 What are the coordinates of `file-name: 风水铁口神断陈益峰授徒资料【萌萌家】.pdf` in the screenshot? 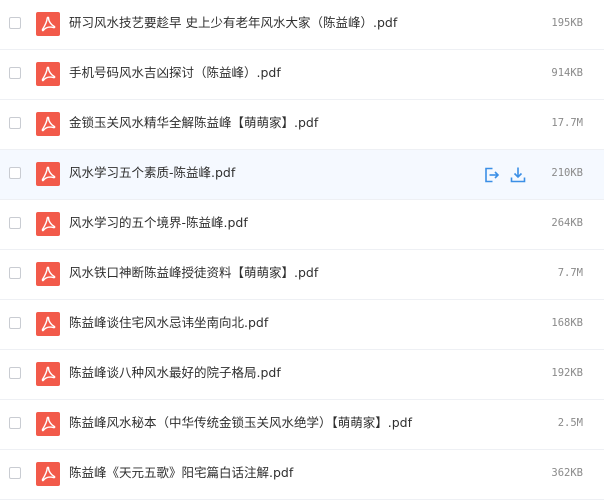 It's located at (193, 273).